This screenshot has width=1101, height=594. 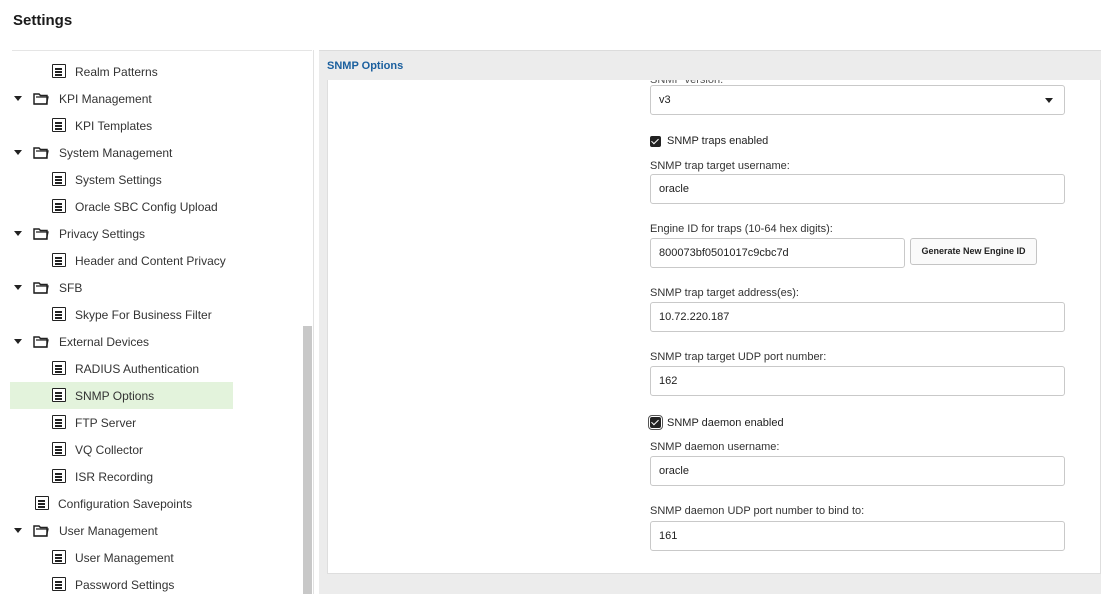 What do you see at coordinates (757, 511) in the screenshot?
I see `daemon-port-label: SNMP daemon UDP port number to bind to:` at bounding box center [757, 511].